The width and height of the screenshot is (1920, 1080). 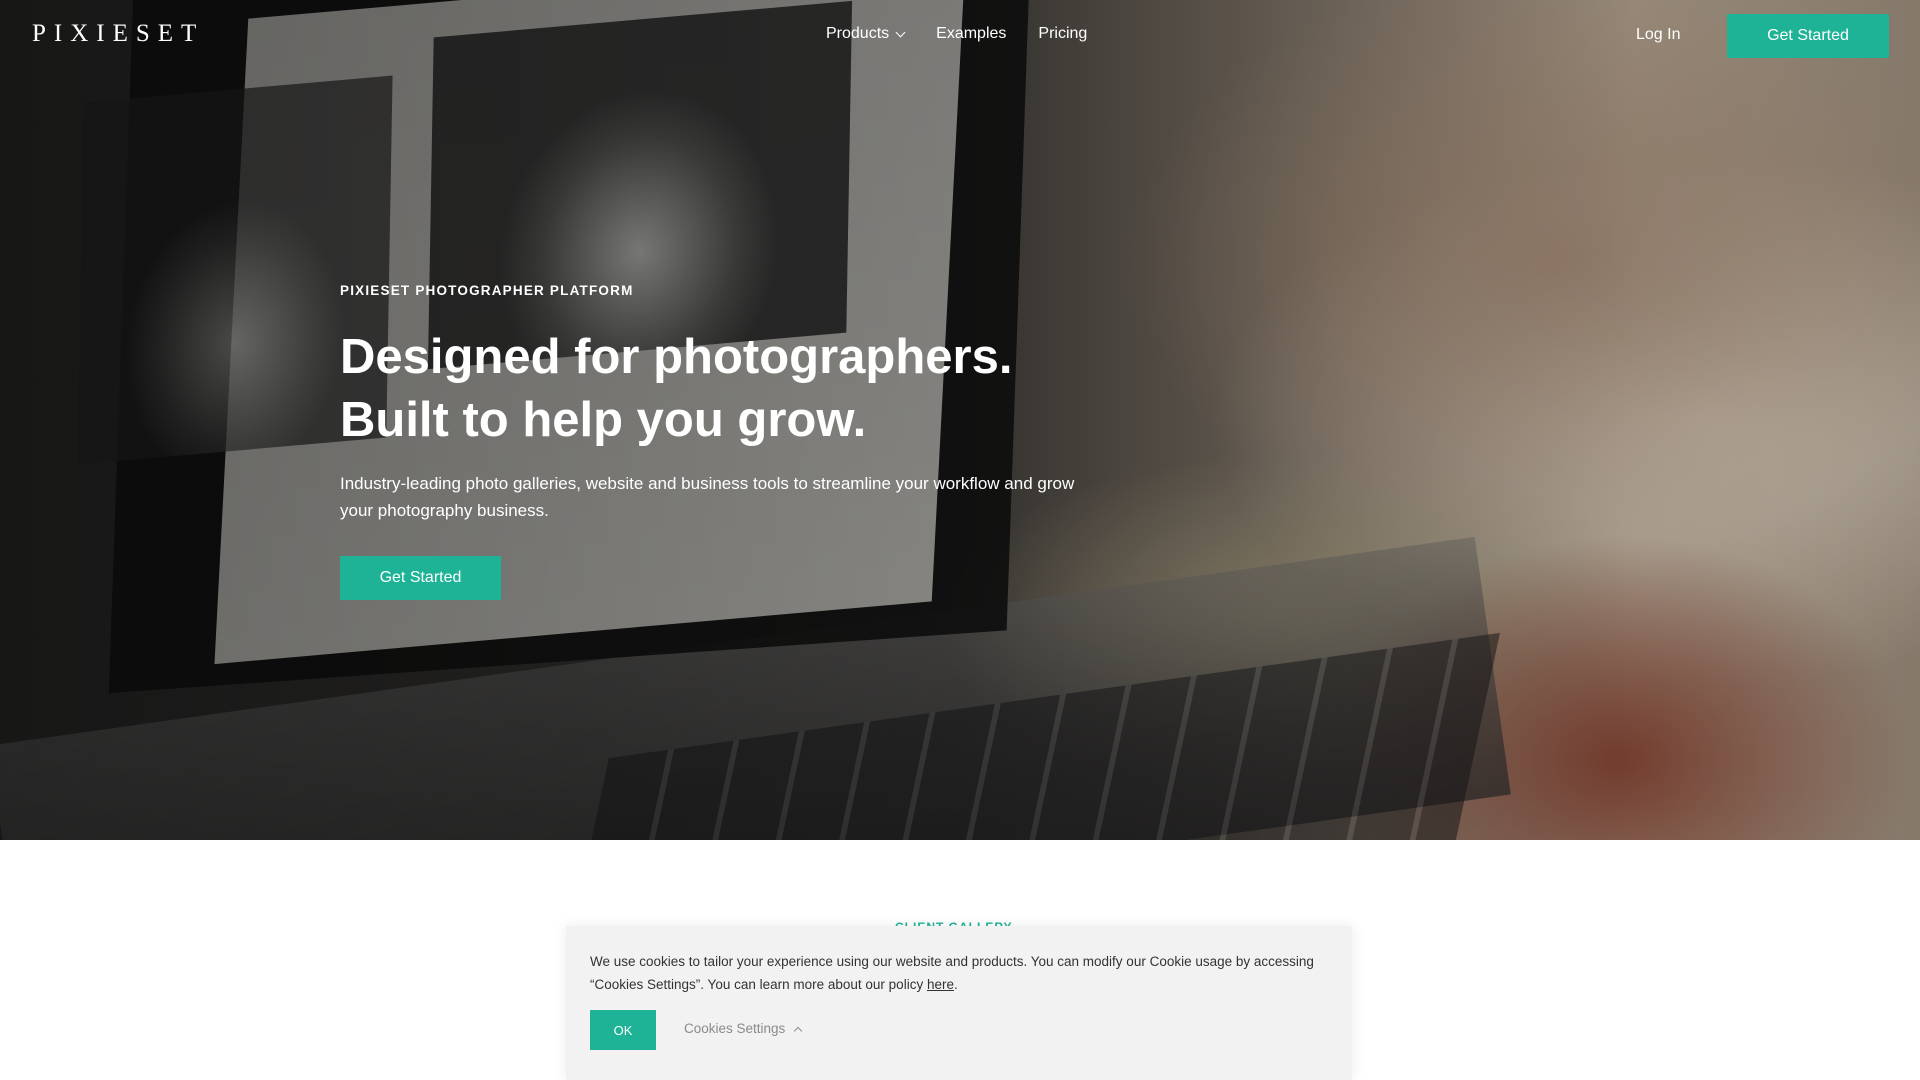 I want to click on hero-headline-line-1: Designed for photographers., so click(x=676, y=357).